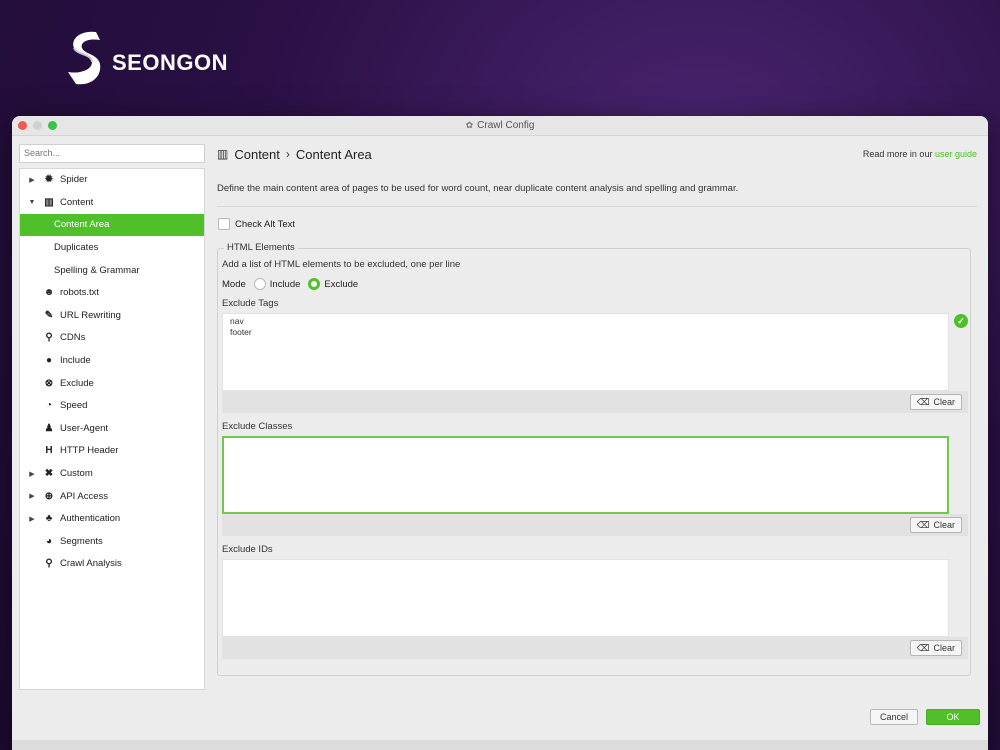 Image resolution: width=1000 pixels, height=750 pixels. Describe the element at coordinates (234, 284) in the screenshot. I see `mode-label: Mode` at that location.